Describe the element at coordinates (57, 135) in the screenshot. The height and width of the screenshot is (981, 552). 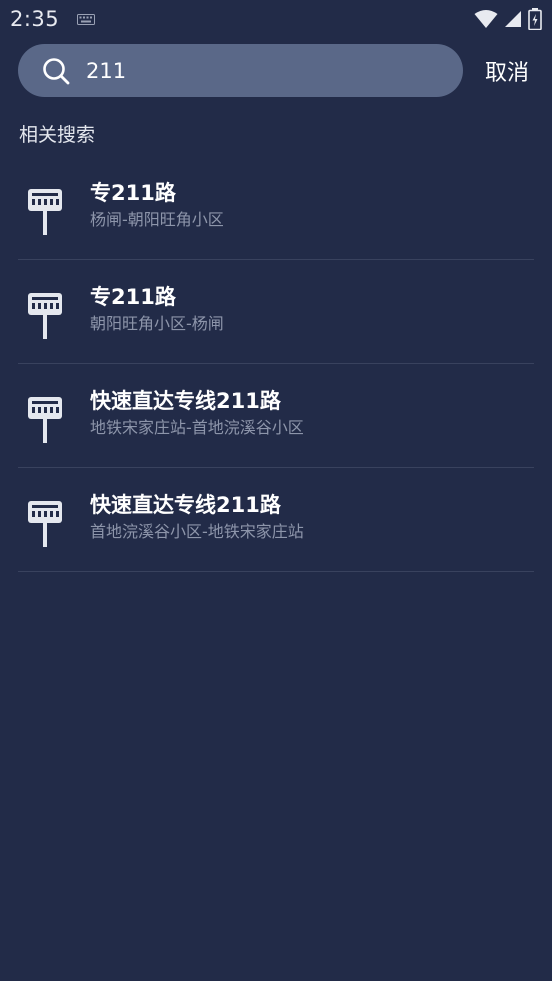
I see `section-title: 相关搜索` at that location.